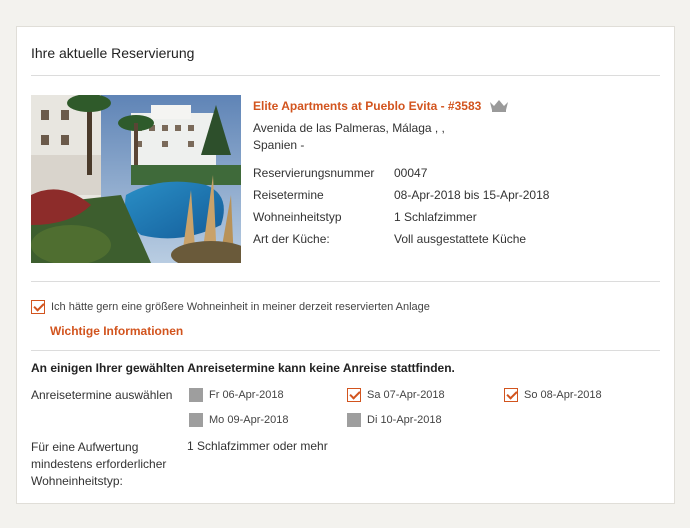 The image size is (690, 528). I want to click on arrival-date-label-mo-09: Mo 09-Apr-2018, so click(249, 420).